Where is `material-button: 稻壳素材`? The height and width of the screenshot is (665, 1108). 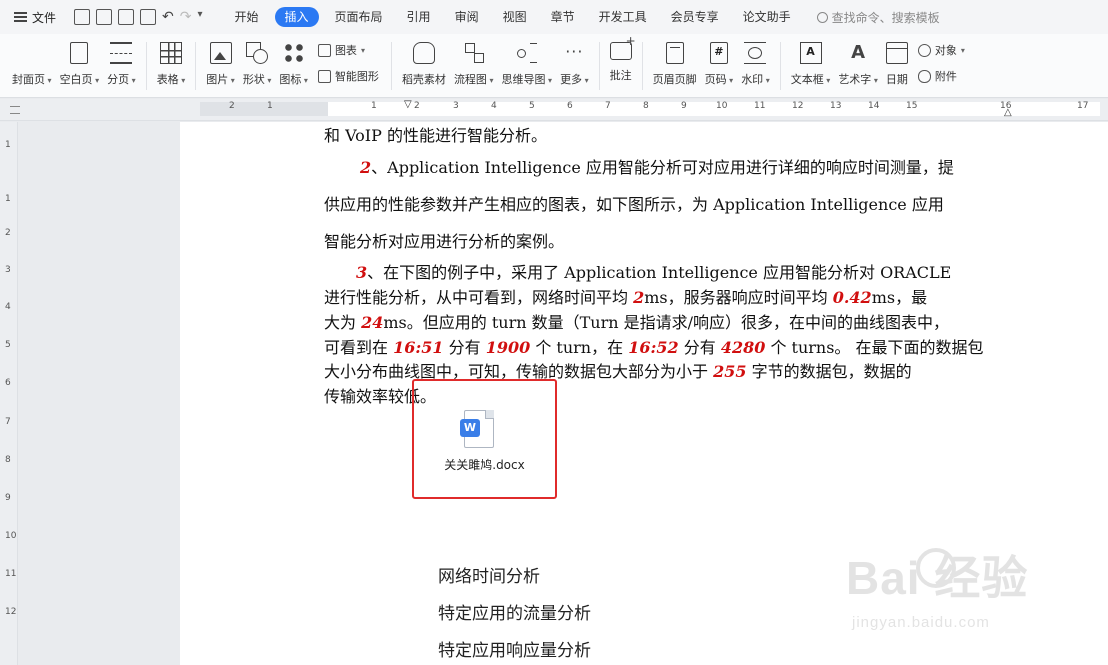 material-button: 稻壳素材 is located at coordinates (424, 66).